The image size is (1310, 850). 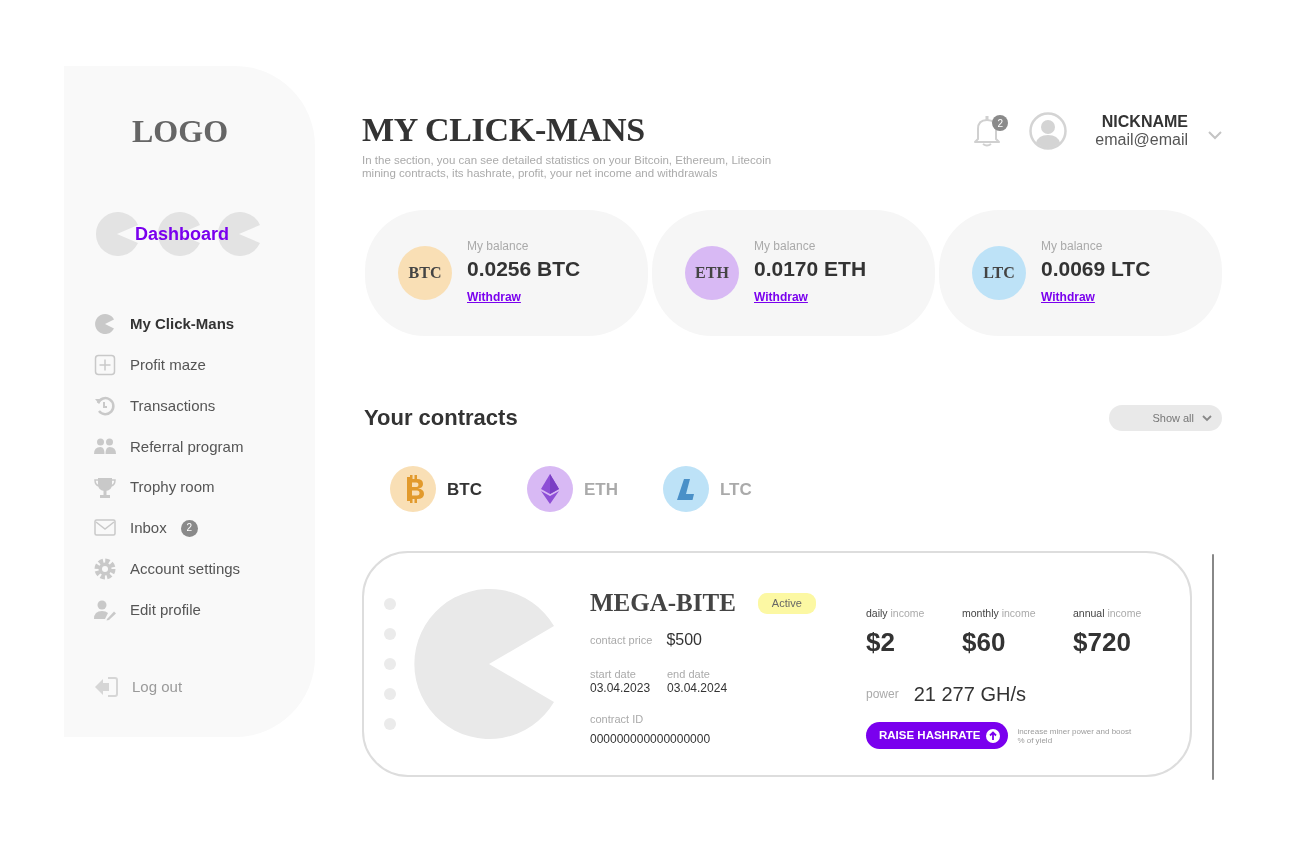 What do you see at coordinates (937, 736) in the screenshot?
I see `raise-hashrate-button: RAISE HASHRATE` at bounding box center [937, 736].